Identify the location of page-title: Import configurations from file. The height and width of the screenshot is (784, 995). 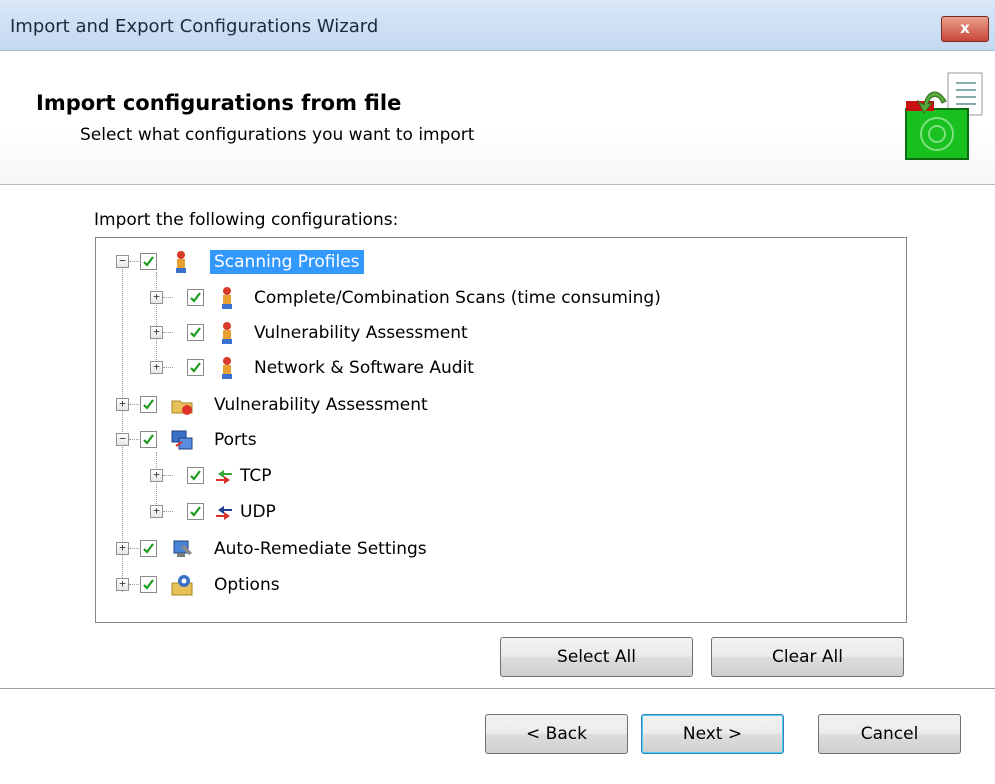
(219, 103).